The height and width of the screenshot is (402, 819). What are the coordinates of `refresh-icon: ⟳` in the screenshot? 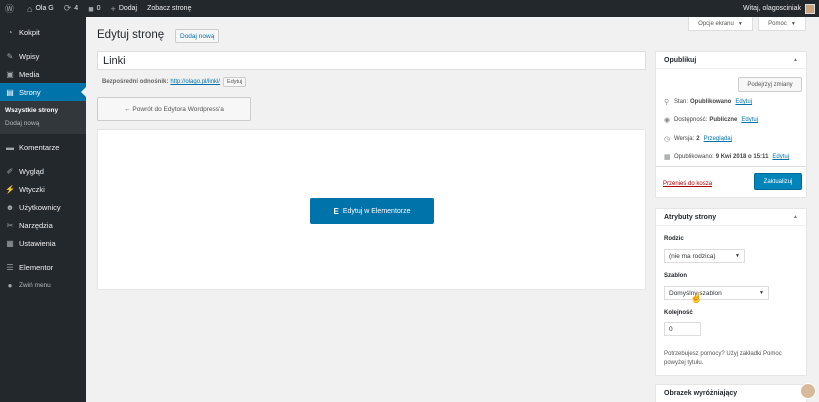 It's located at (67, 8).